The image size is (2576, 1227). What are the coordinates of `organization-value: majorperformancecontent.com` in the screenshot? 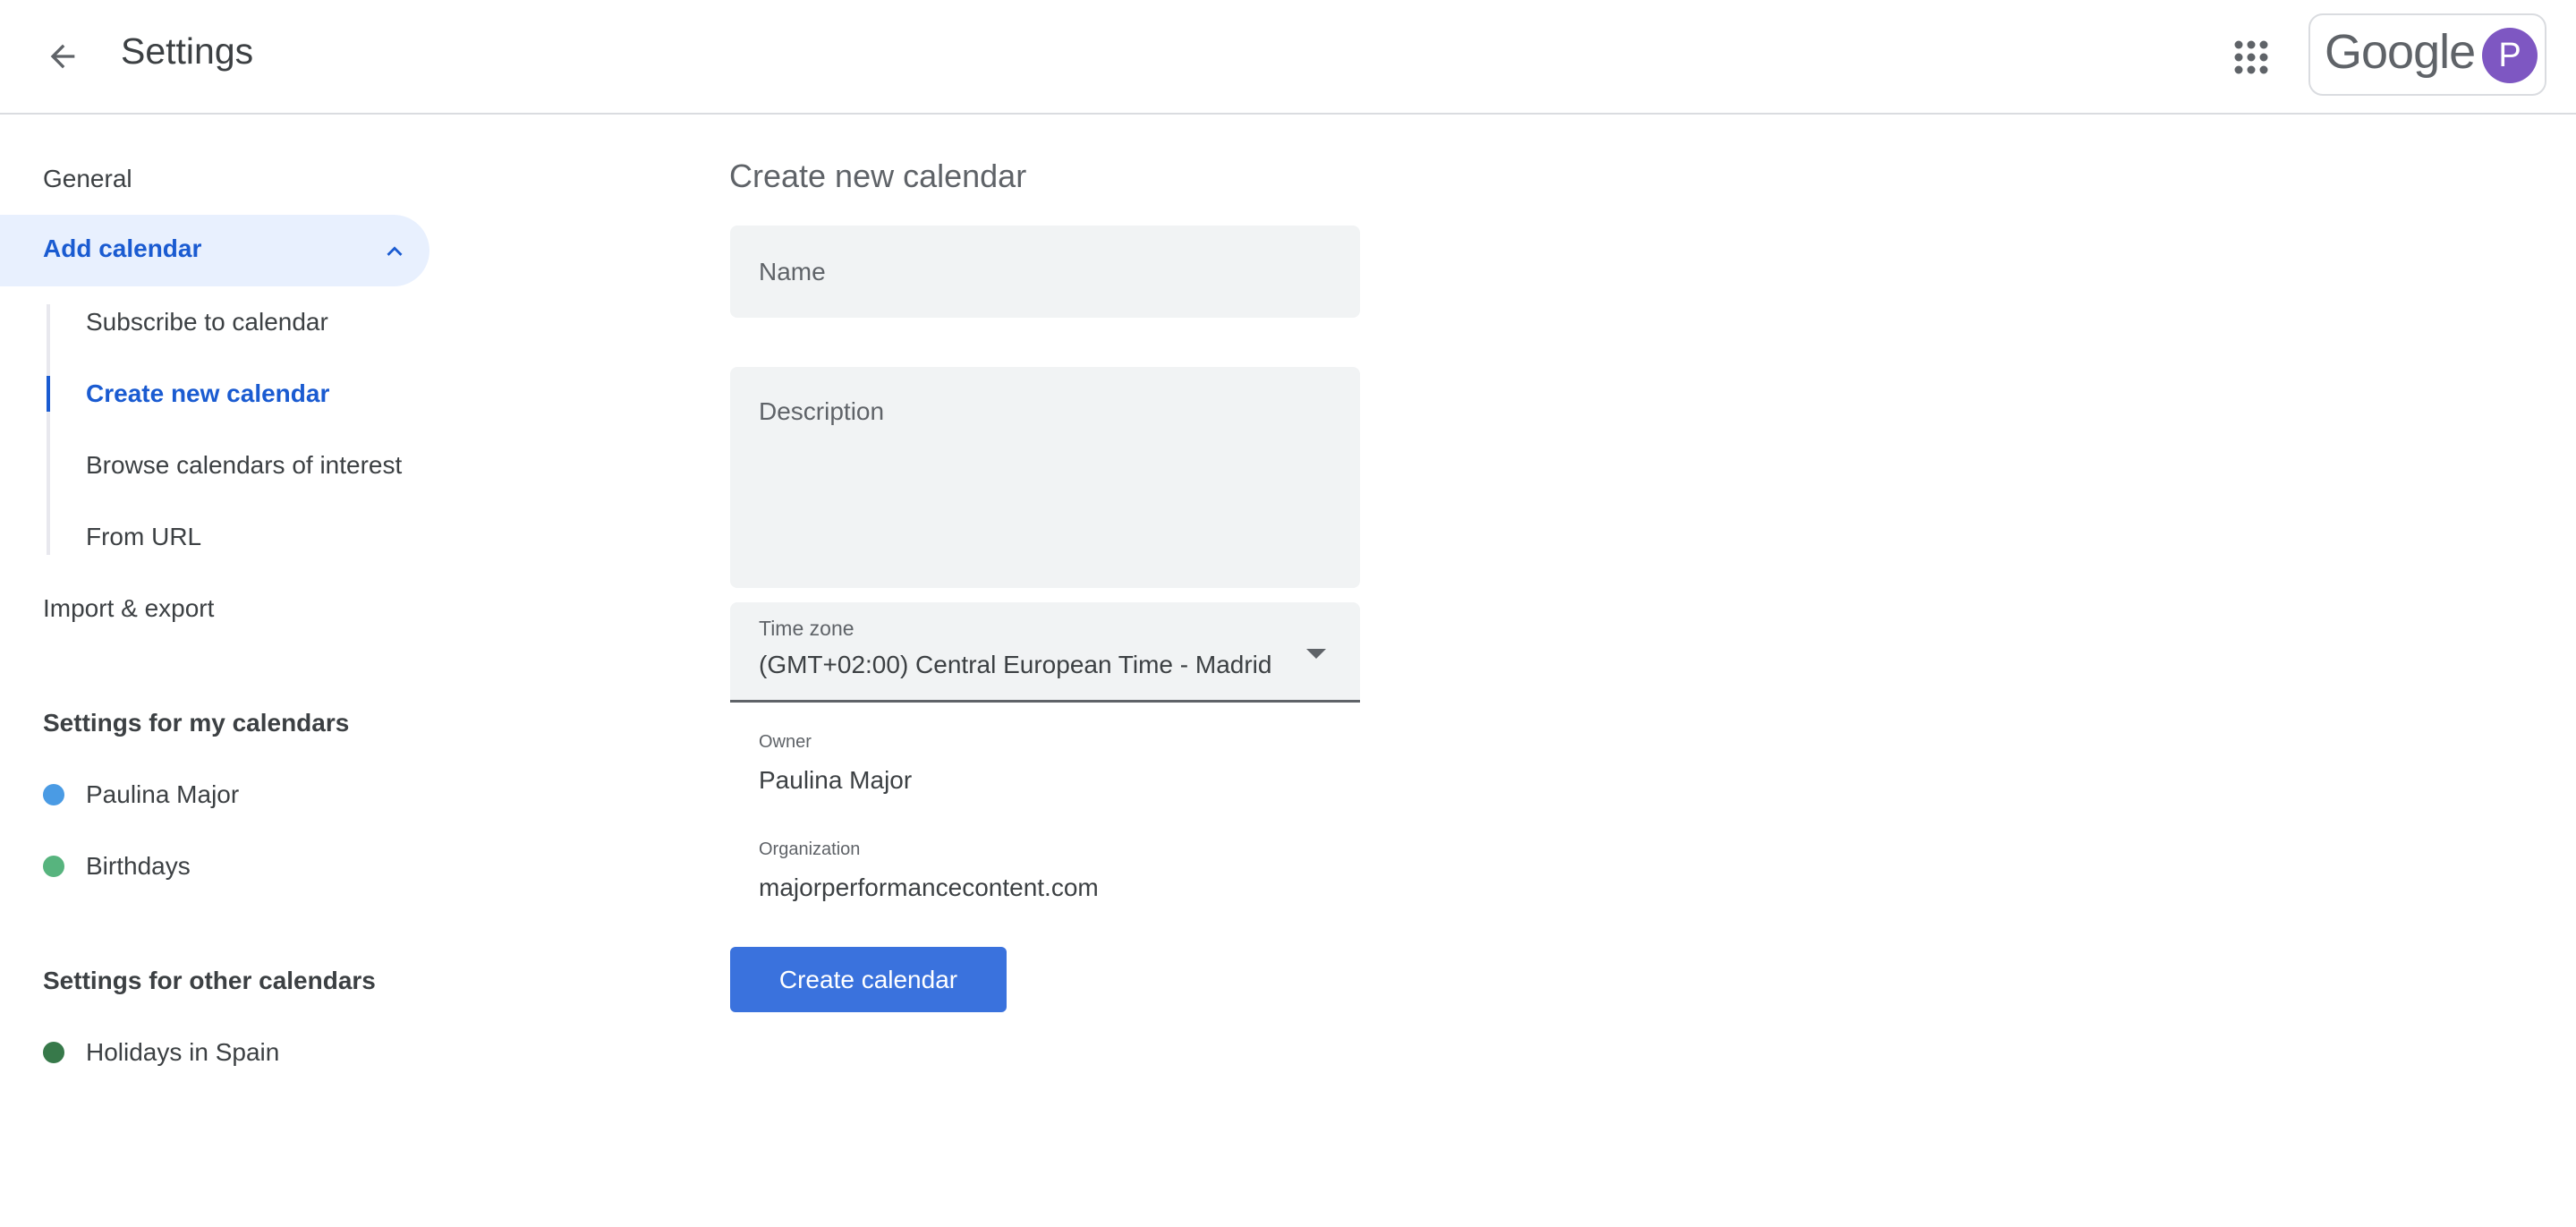 It's located at (929, 887).